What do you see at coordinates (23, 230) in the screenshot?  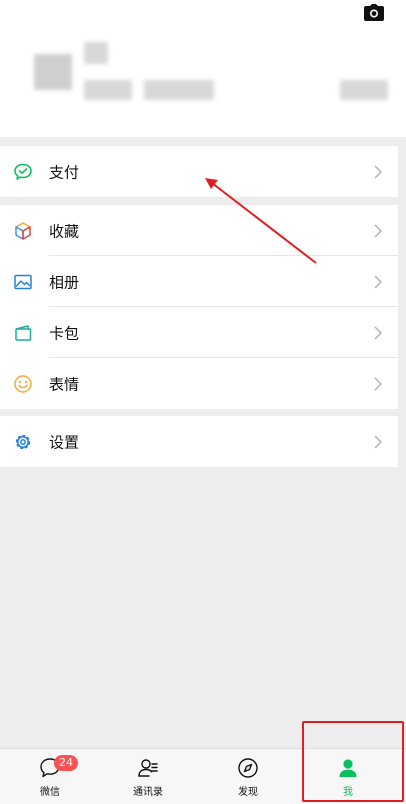 I see `cube-icon` at bounding box center [23, 230].